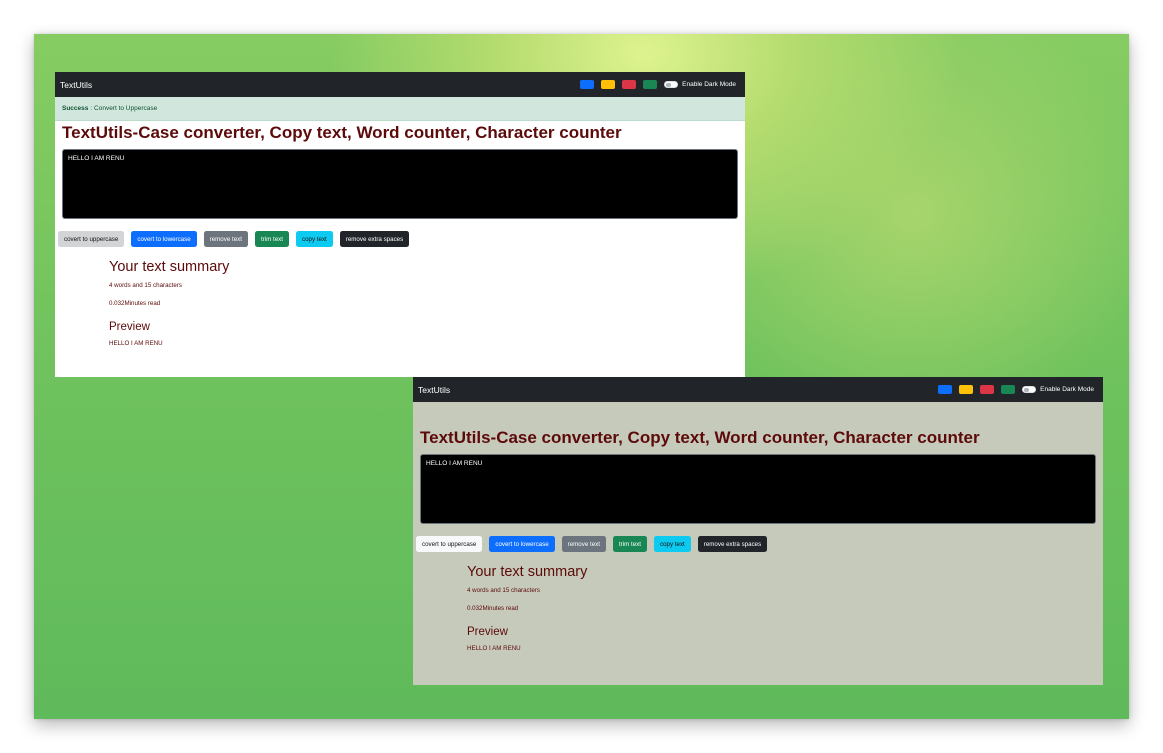 Image resolution: width=1163 pixels, height=753 pixels. What do you see at coordinates (400, 109) in the screenshot?
I see `success-alert: Success : Convert to Uppercase` at bounding box center [400, 109].